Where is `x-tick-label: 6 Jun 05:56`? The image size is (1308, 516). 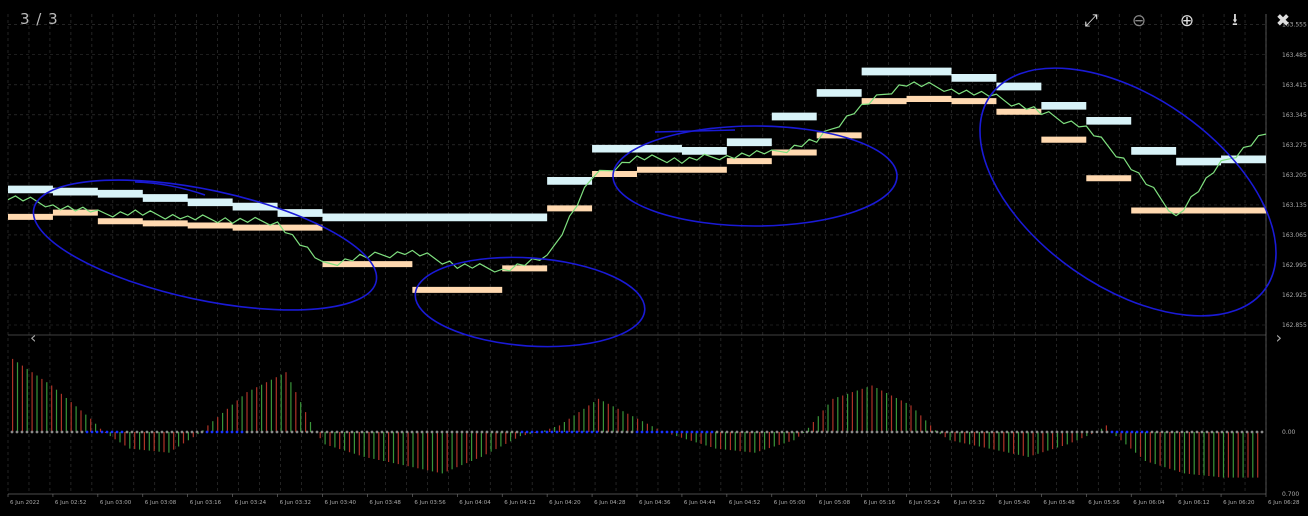 x-tick-label: 6 Jun 05:56 is located at coordinates (1104, 503).